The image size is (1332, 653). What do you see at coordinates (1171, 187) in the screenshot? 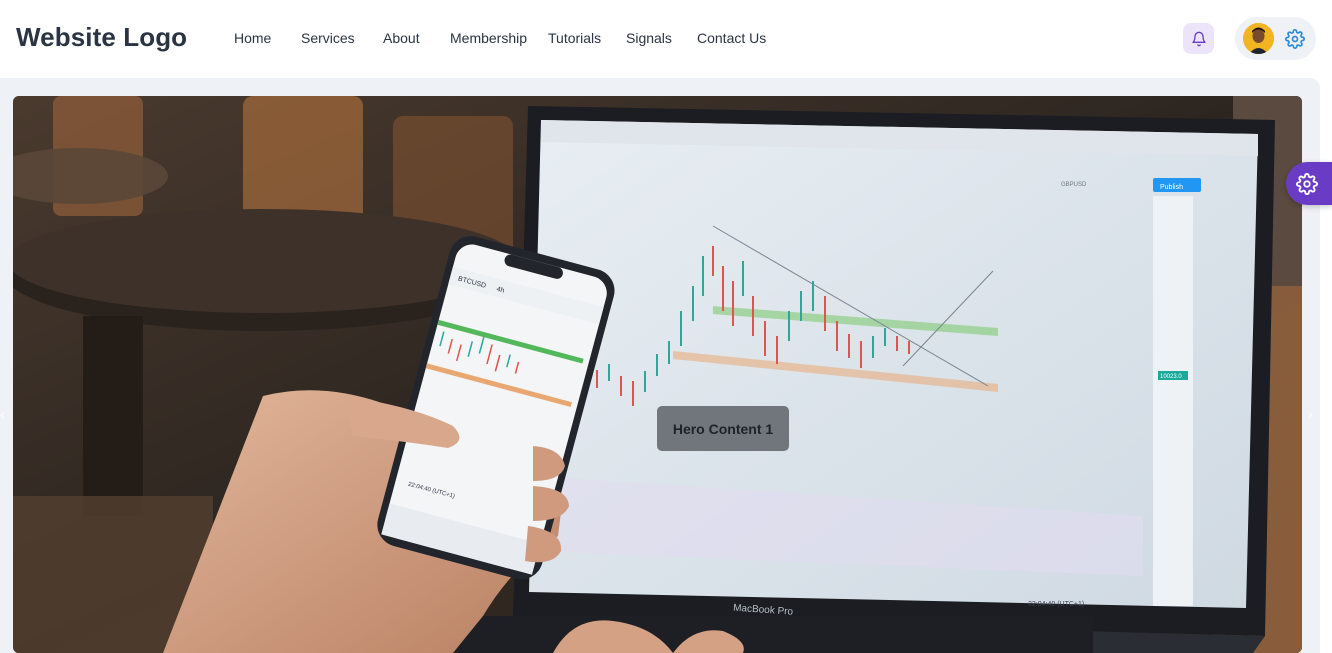
I see `svg-text: Publish` at bounding box center [1171, 187].